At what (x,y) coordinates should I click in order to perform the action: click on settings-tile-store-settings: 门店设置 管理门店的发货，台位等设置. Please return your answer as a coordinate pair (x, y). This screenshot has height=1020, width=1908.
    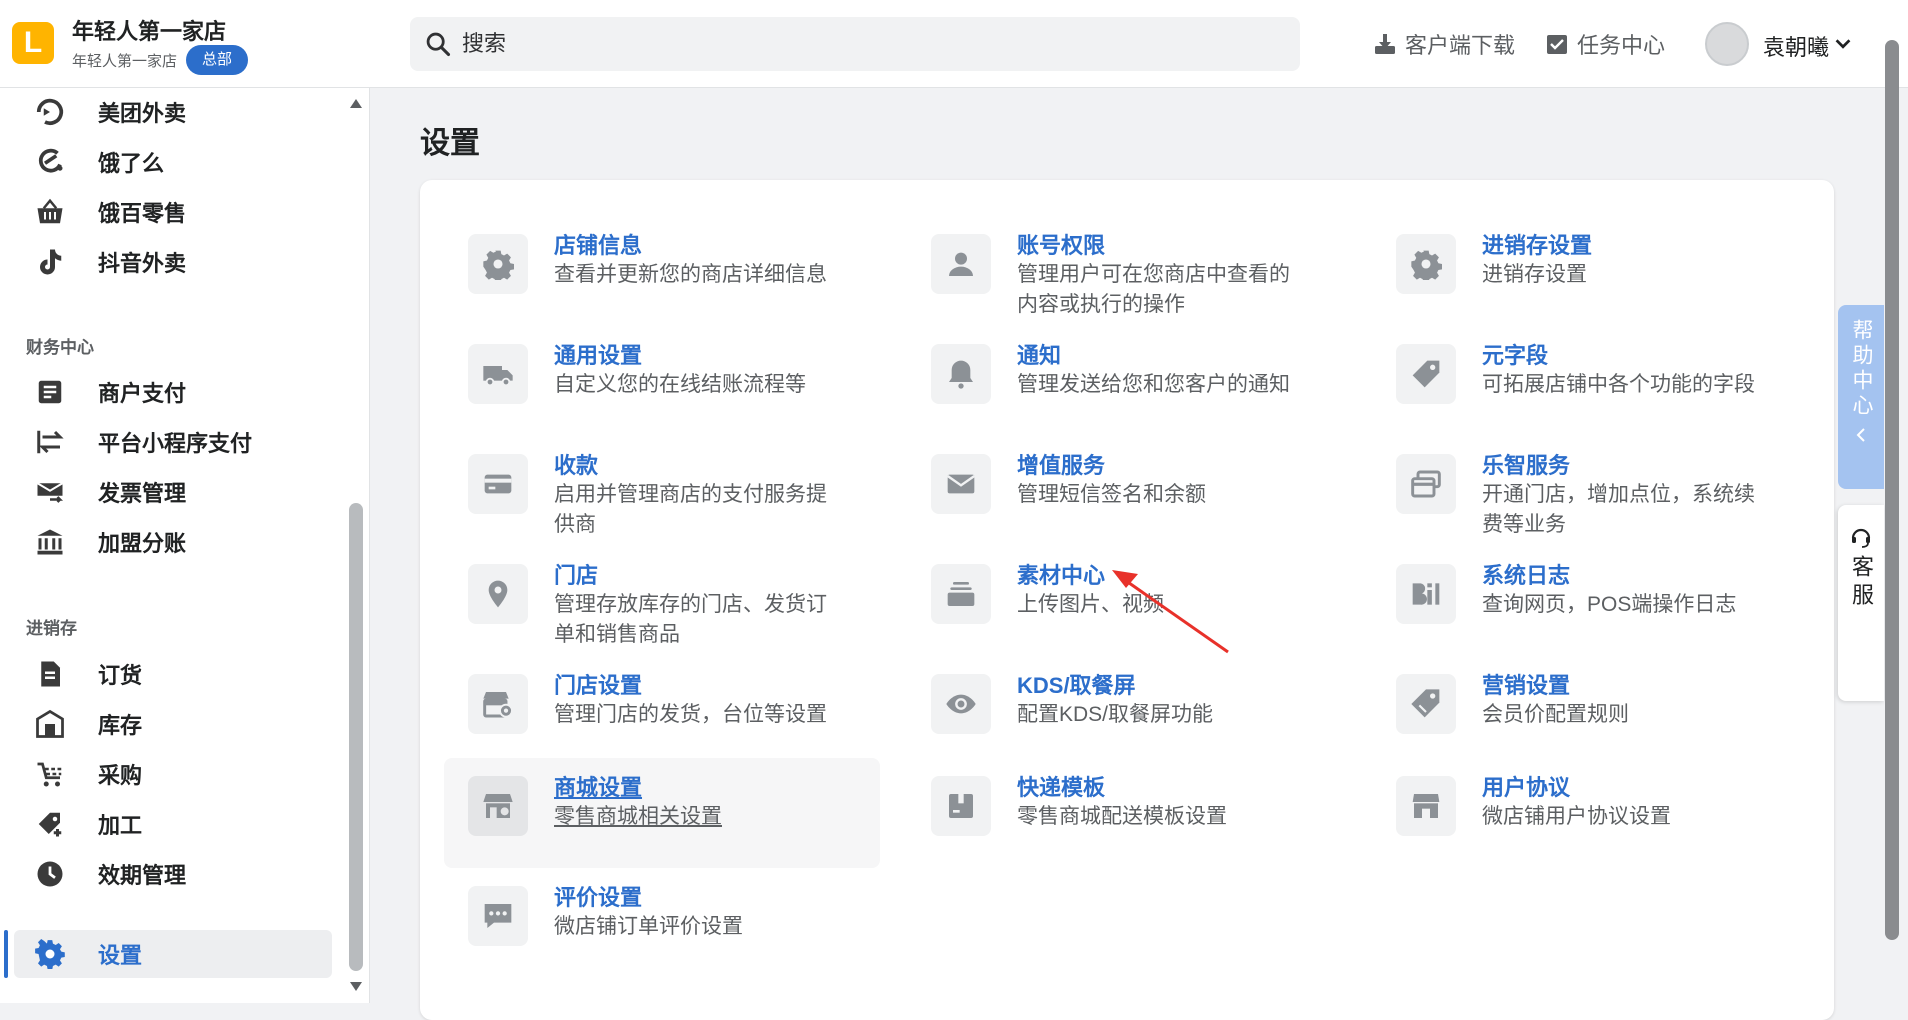
    Looking at the image, I should click on (662, 711).